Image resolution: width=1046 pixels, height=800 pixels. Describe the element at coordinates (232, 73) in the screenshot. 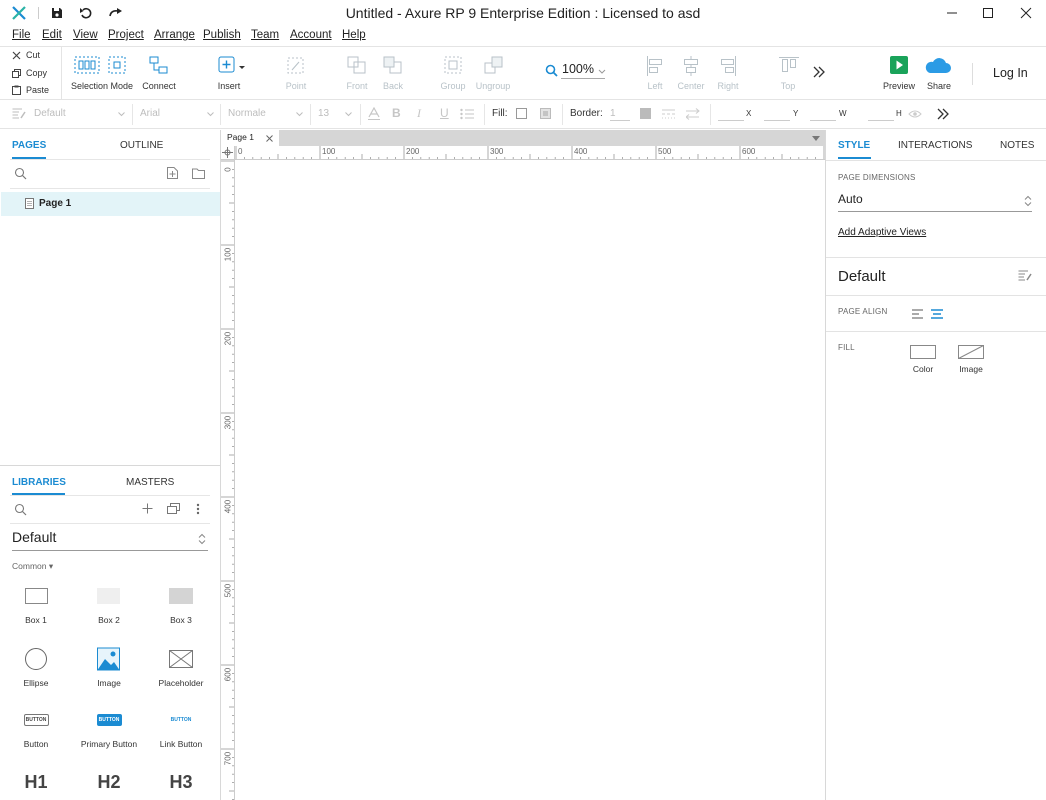

I see `insert-button: Insert` at that location.